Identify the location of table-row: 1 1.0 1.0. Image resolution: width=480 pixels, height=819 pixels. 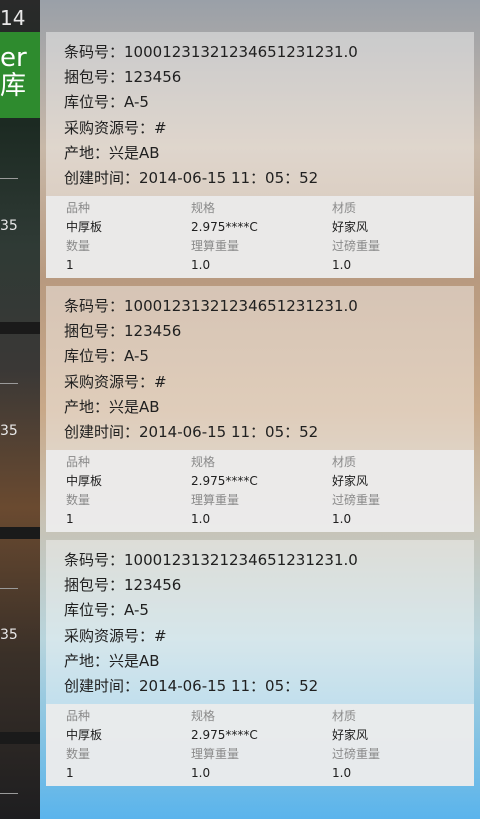
(270, 265).